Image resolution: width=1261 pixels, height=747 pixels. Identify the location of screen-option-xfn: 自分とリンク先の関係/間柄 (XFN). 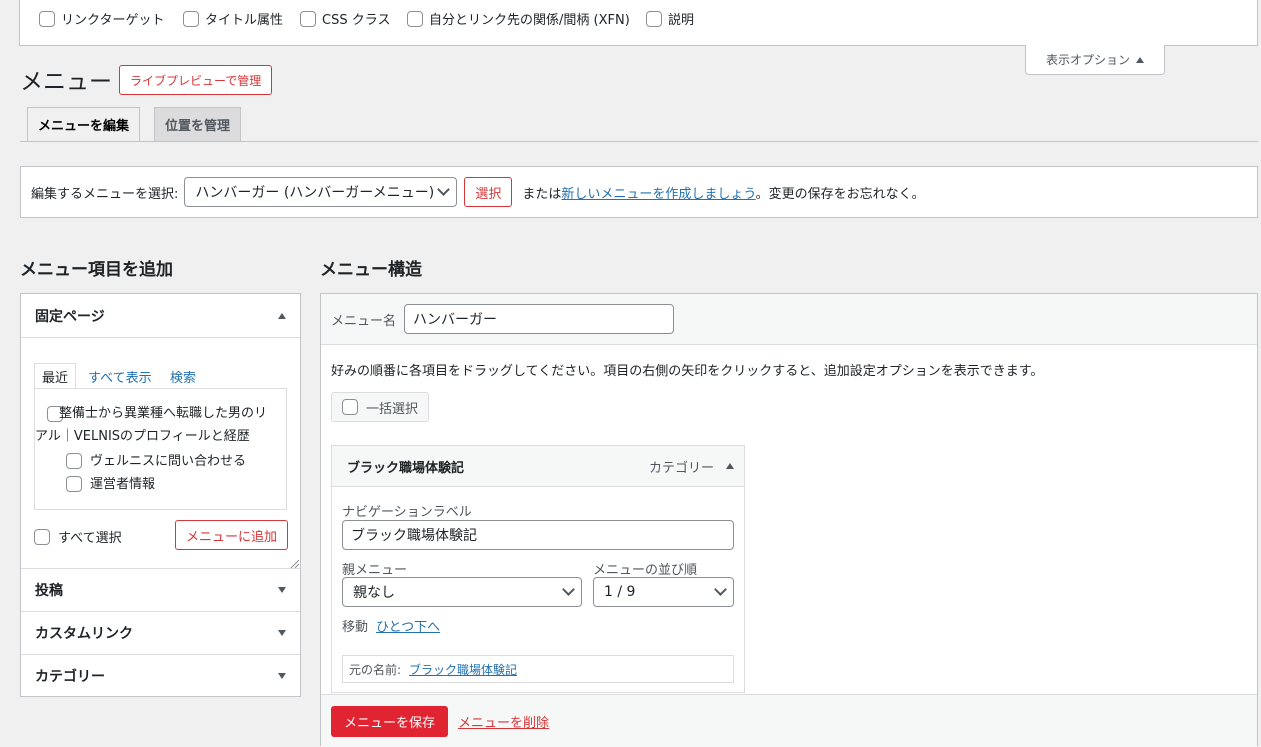
(518, 18).